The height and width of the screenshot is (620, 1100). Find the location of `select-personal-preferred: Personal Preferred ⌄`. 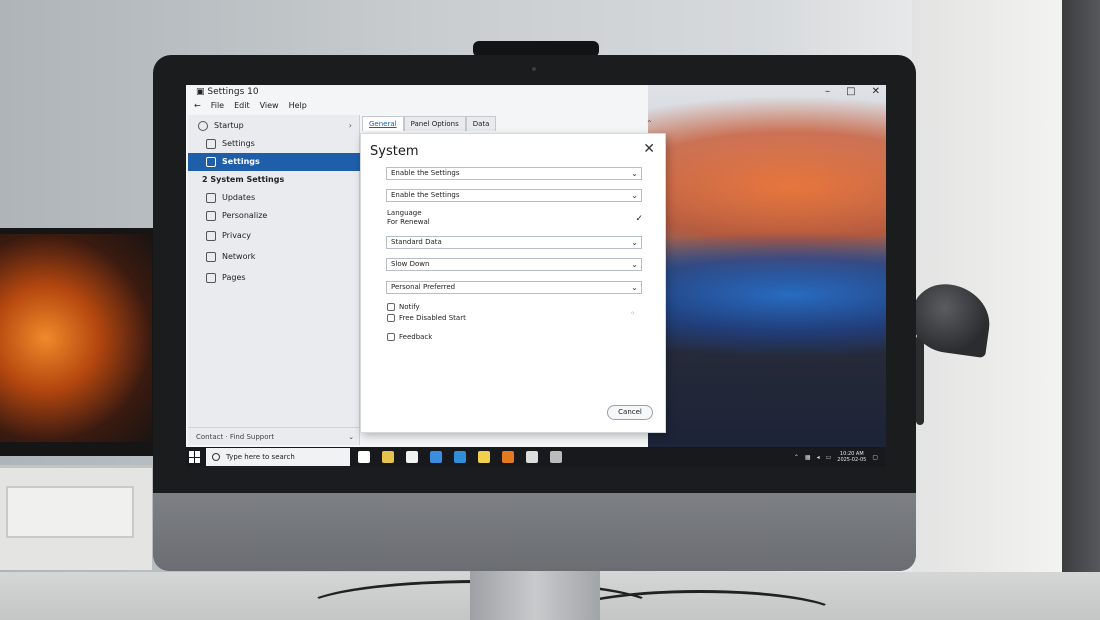

select-personal-preferred: Personal Preferred ⌄ is located at coordinates (514, 287).